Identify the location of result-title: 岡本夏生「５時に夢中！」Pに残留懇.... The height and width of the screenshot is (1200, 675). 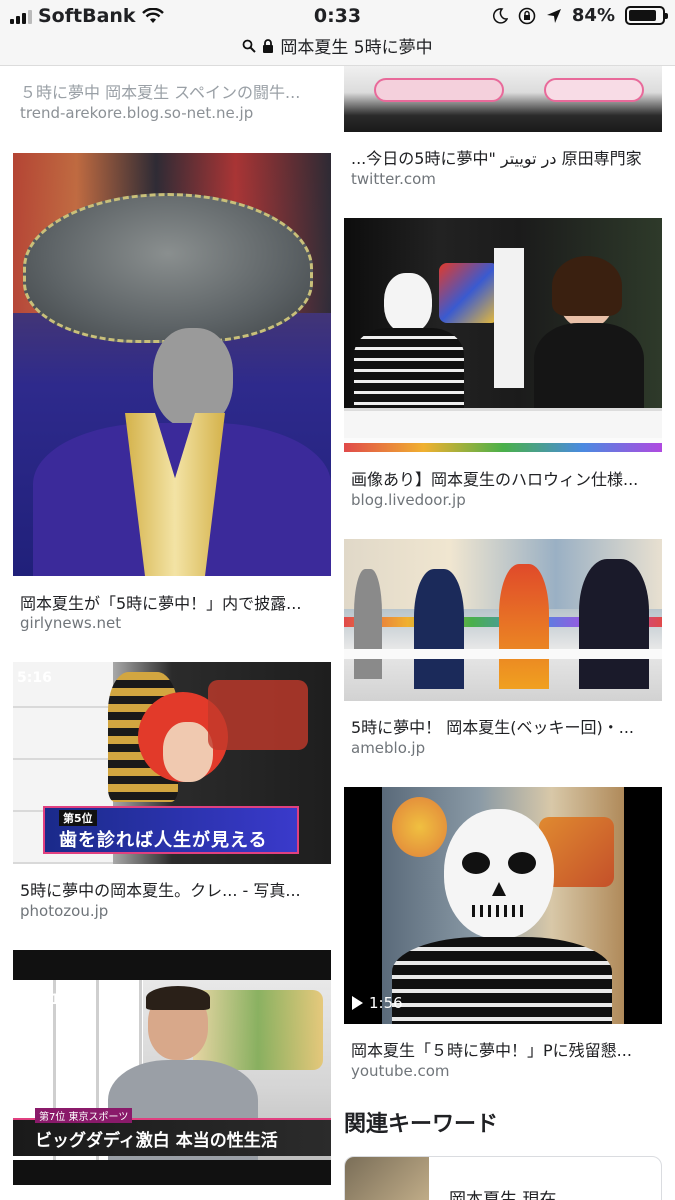
(506, 1049).